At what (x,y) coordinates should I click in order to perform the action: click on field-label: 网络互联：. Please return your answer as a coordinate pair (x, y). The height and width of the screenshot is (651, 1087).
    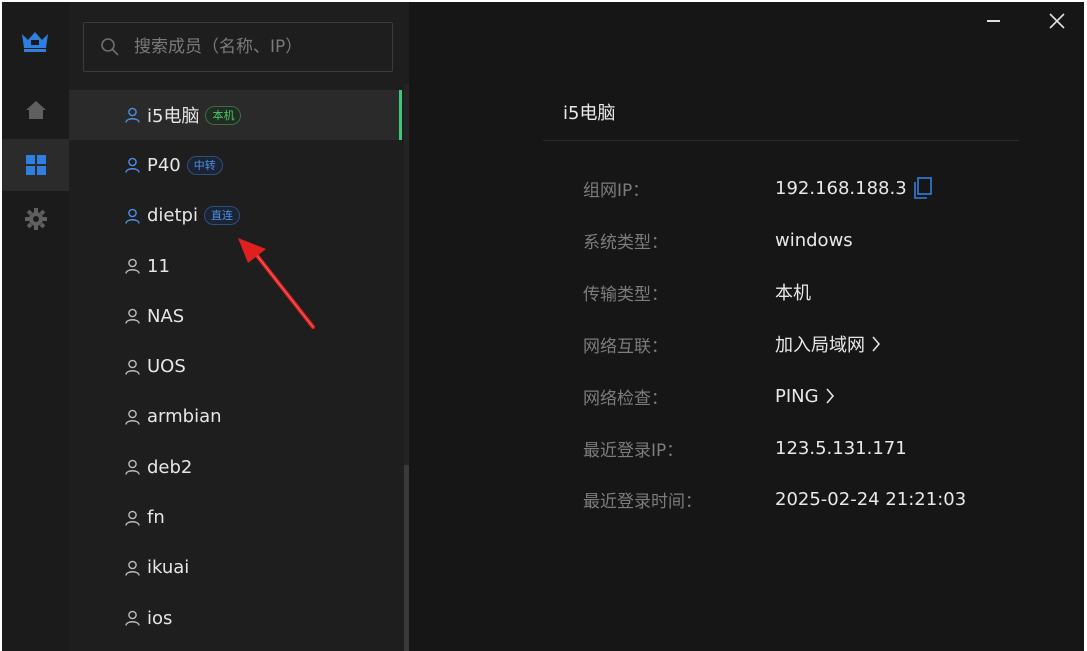
    Looking at the image, I should click on (625, 346).